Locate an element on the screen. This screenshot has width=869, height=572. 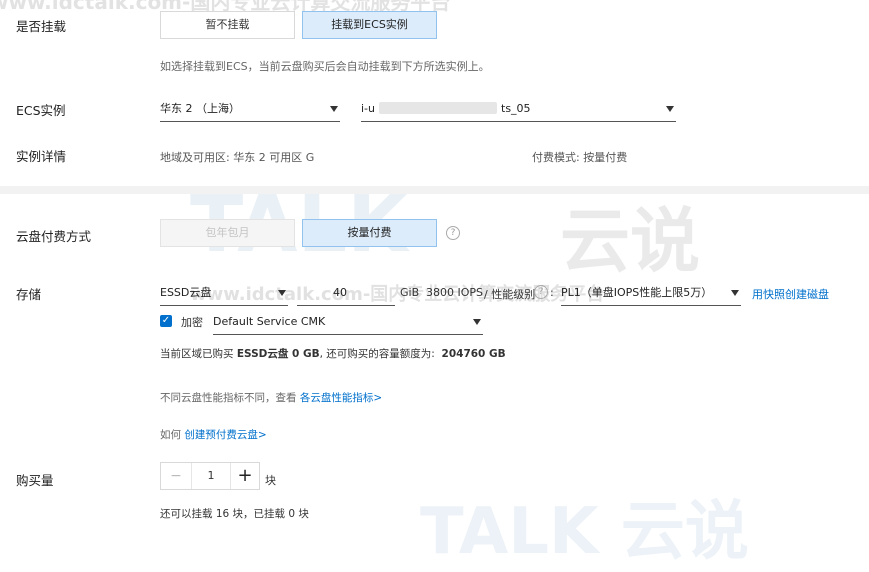
kms-key-value: Default Service CMK is located at coordinates (269, 321).